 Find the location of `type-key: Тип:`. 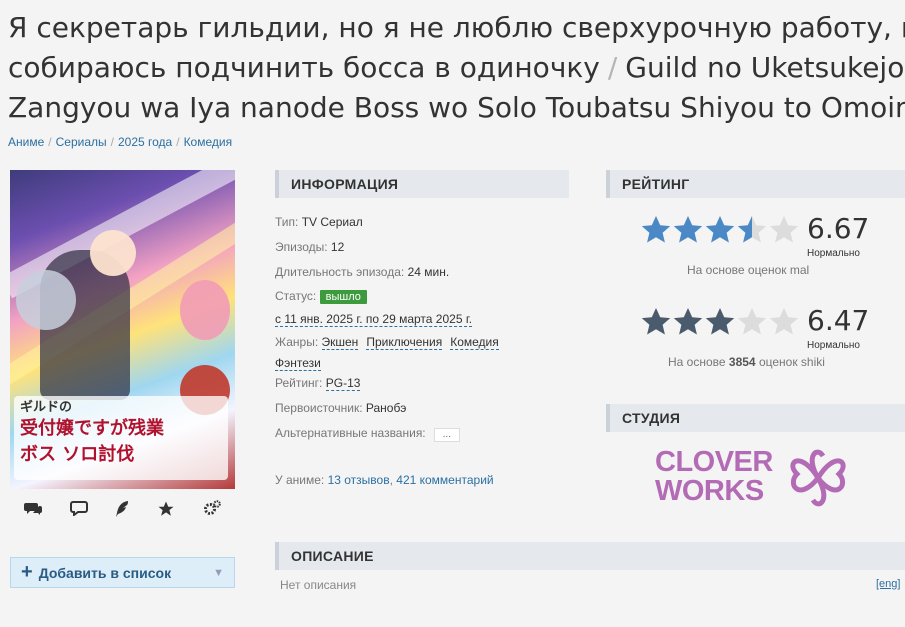

type-key: Тип: is located at coordinates (287, 222).